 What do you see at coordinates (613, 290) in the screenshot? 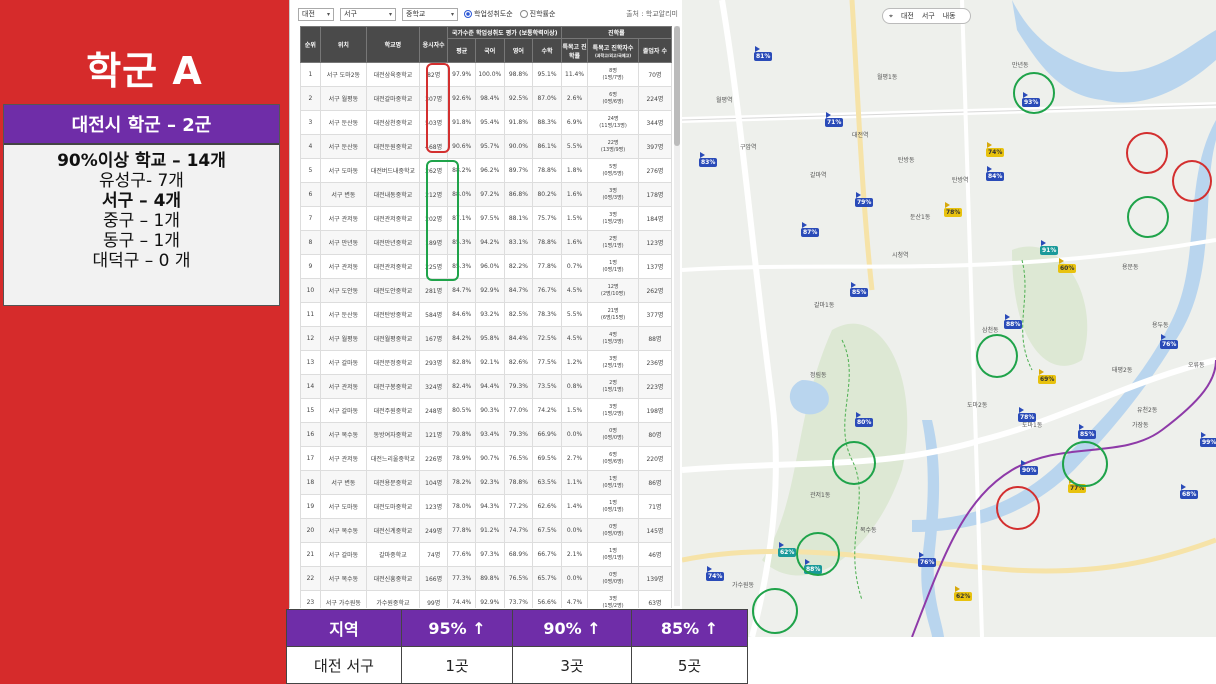
I see `cell-cnt: 12명 (2명/10명)` at bounding box center [613, 290].